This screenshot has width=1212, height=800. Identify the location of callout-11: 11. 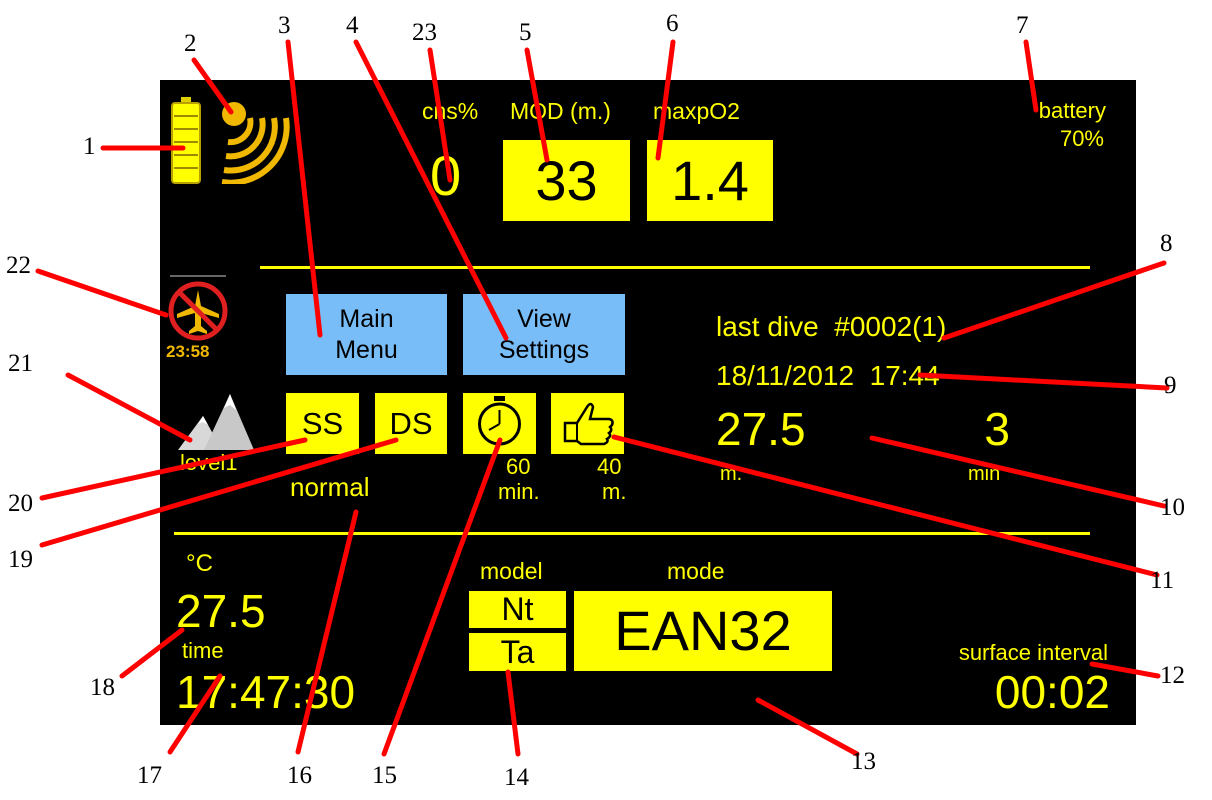
(1162, 580).